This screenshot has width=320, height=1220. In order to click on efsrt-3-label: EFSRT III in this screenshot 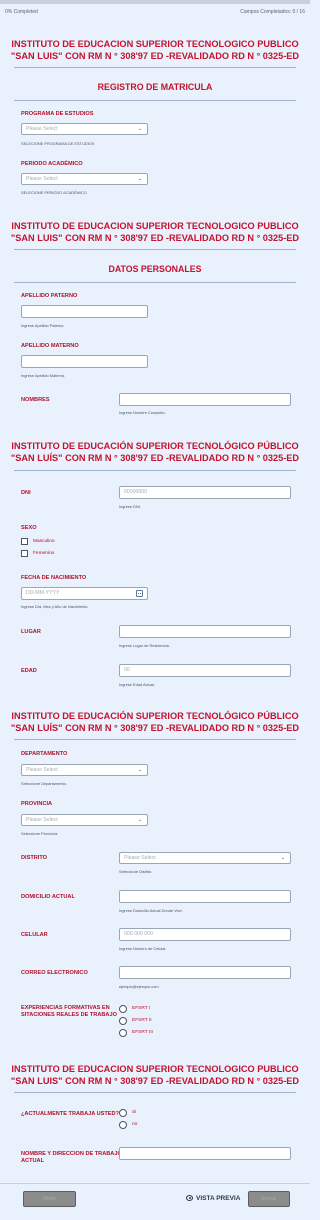, I will do `click(142, 1032)`.